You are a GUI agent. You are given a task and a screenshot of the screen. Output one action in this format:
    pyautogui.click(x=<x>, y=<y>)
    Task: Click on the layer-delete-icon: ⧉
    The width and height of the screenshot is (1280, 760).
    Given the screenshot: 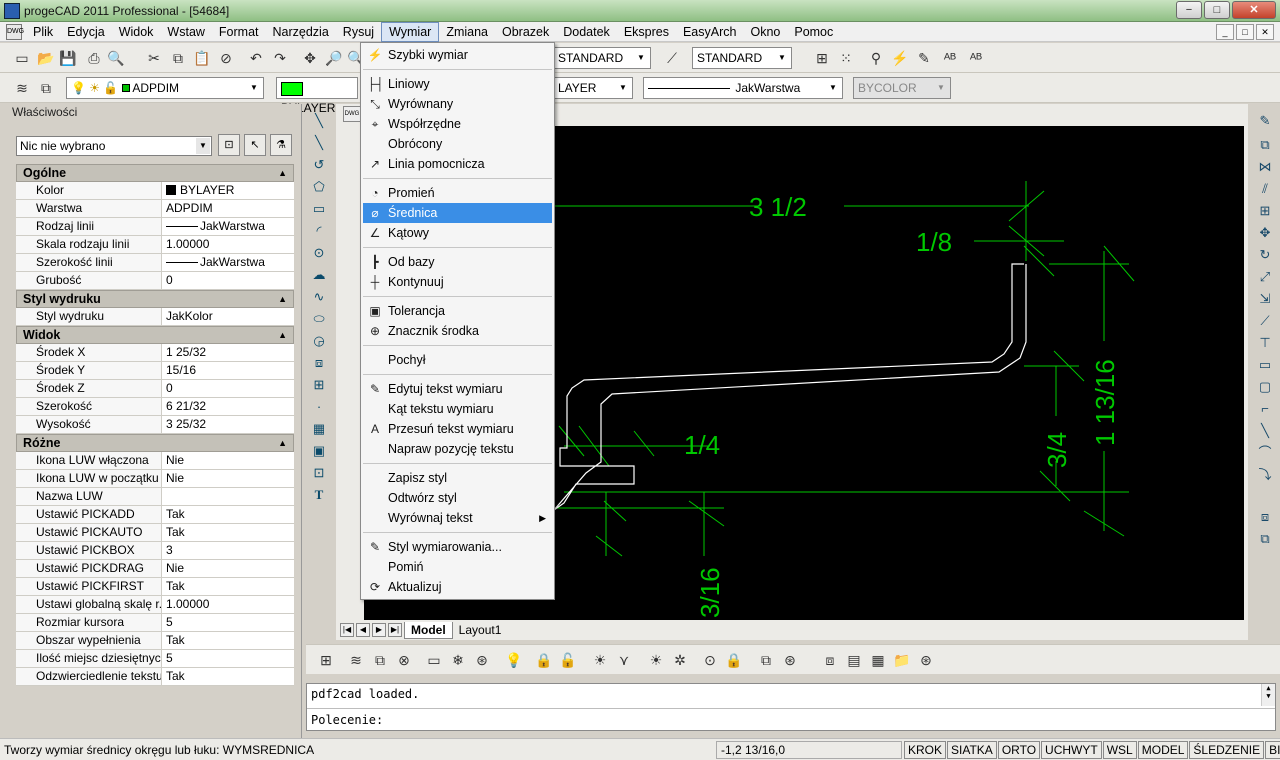 What is the action you would take?
    pyautogui.click(x=766, y=660)
    